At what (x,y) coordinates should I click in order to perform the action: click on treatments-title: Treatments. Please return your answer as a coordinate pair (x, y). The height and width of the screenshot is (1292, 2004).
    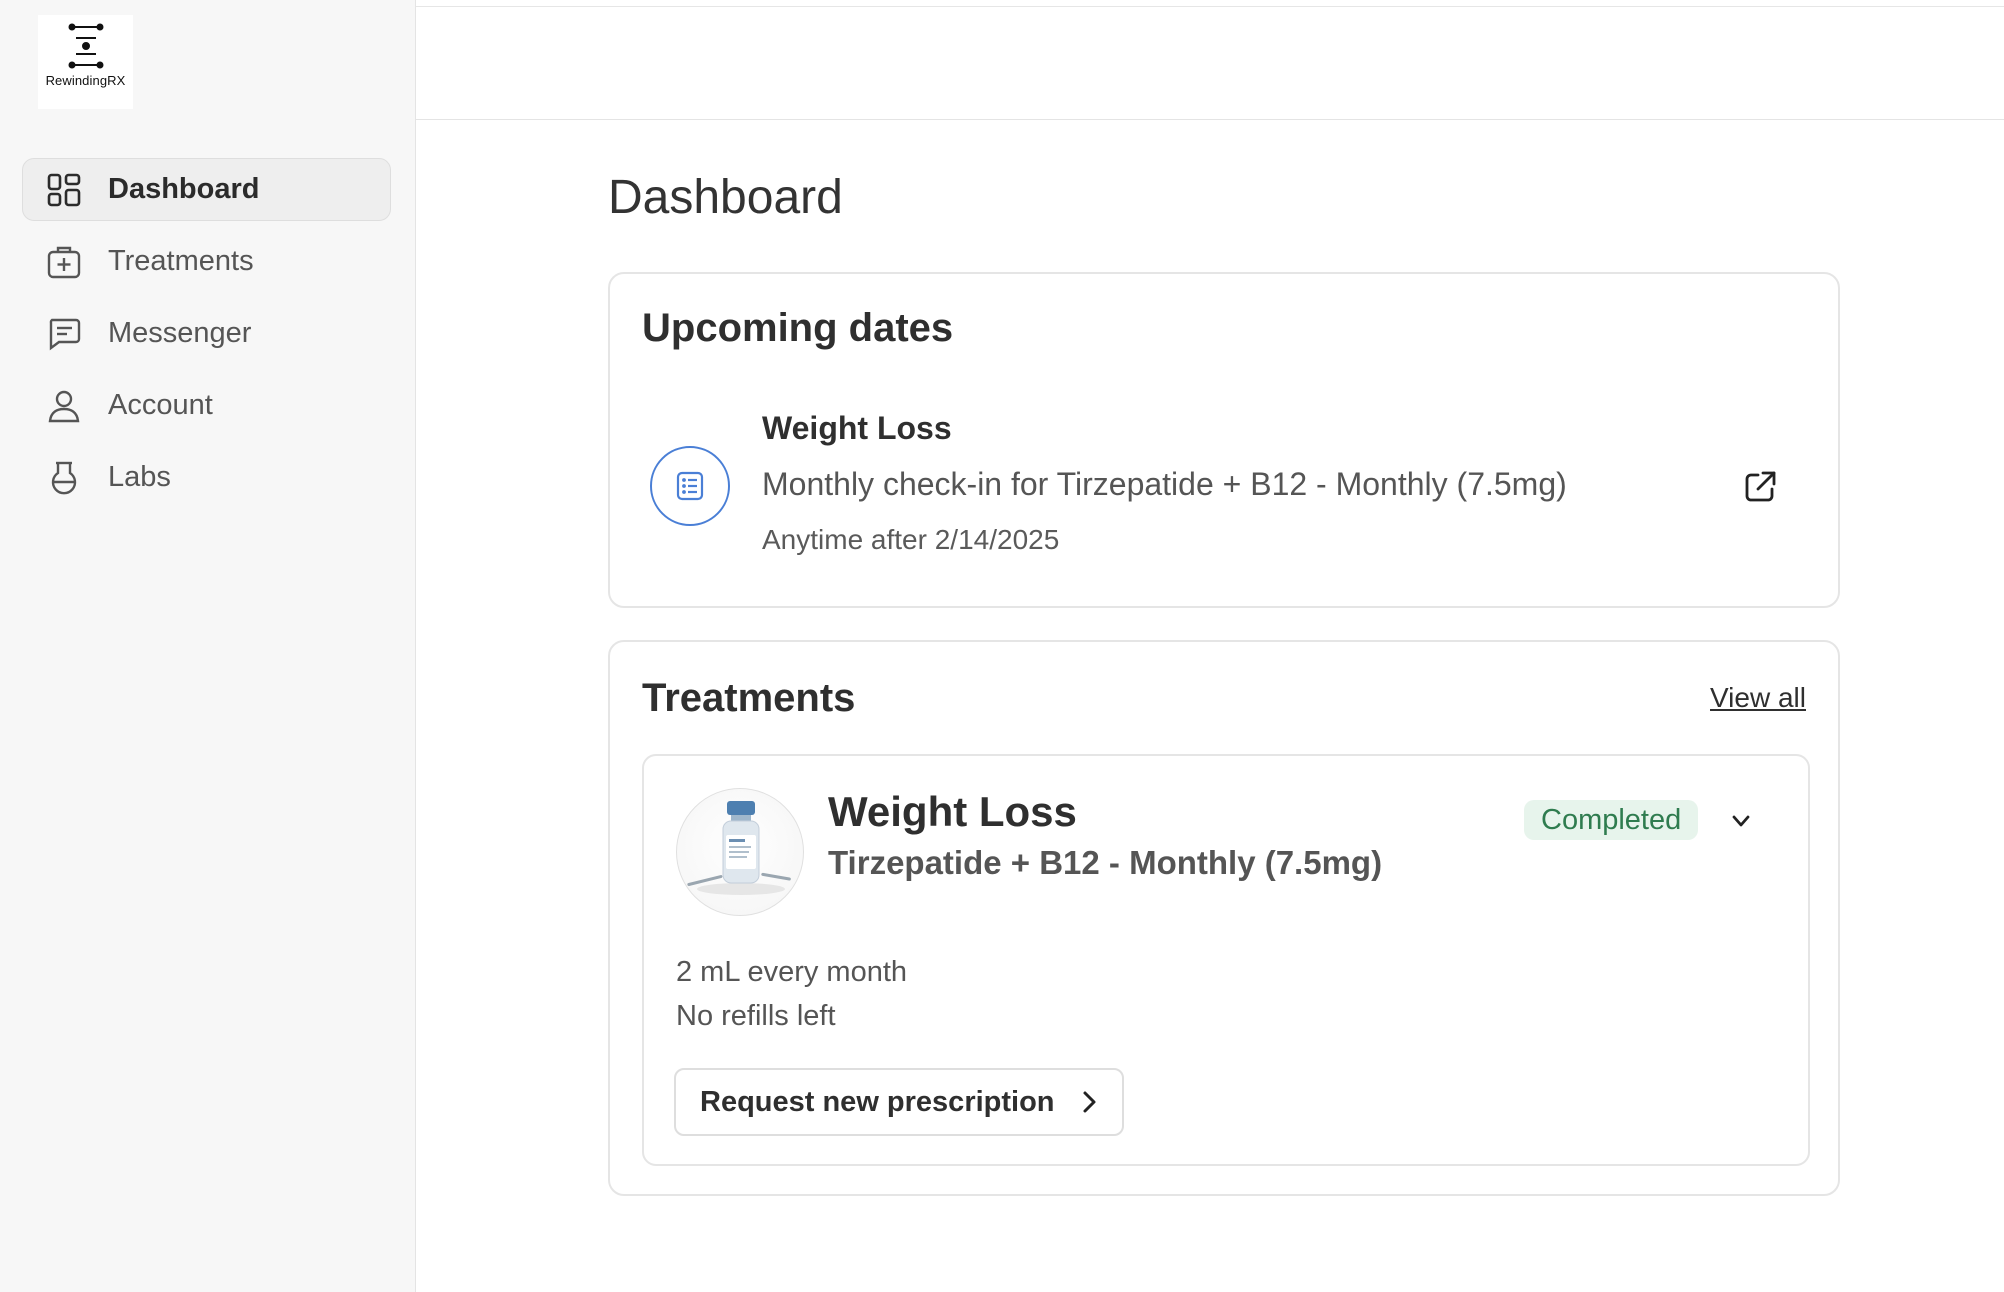
    Looking at the image, I should click on (749, 698).